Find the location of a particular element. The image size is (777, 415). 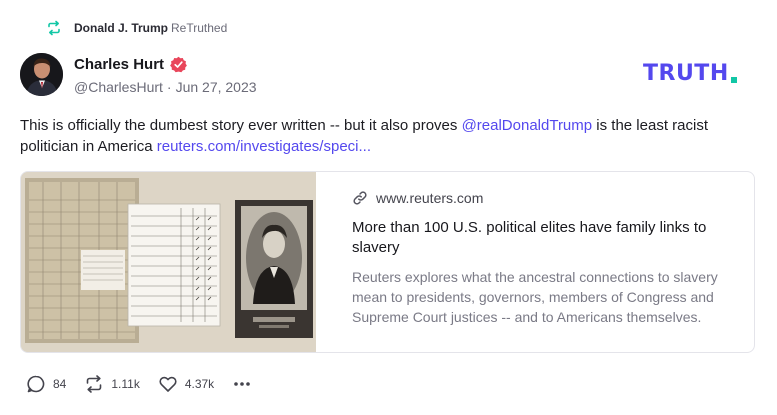

author-name: Charles Hurt is located at coordinates (119, 64).